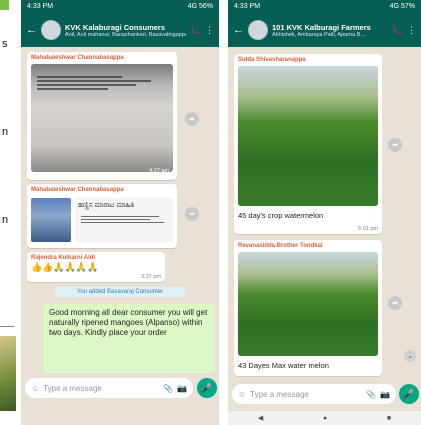 This screenshot has height=425, width=421. What do you see at coordinates (120, 6) in the screenshot?
I see `status-bar: 4:33 PM 4G 56%` at bounding box center [120, 6].